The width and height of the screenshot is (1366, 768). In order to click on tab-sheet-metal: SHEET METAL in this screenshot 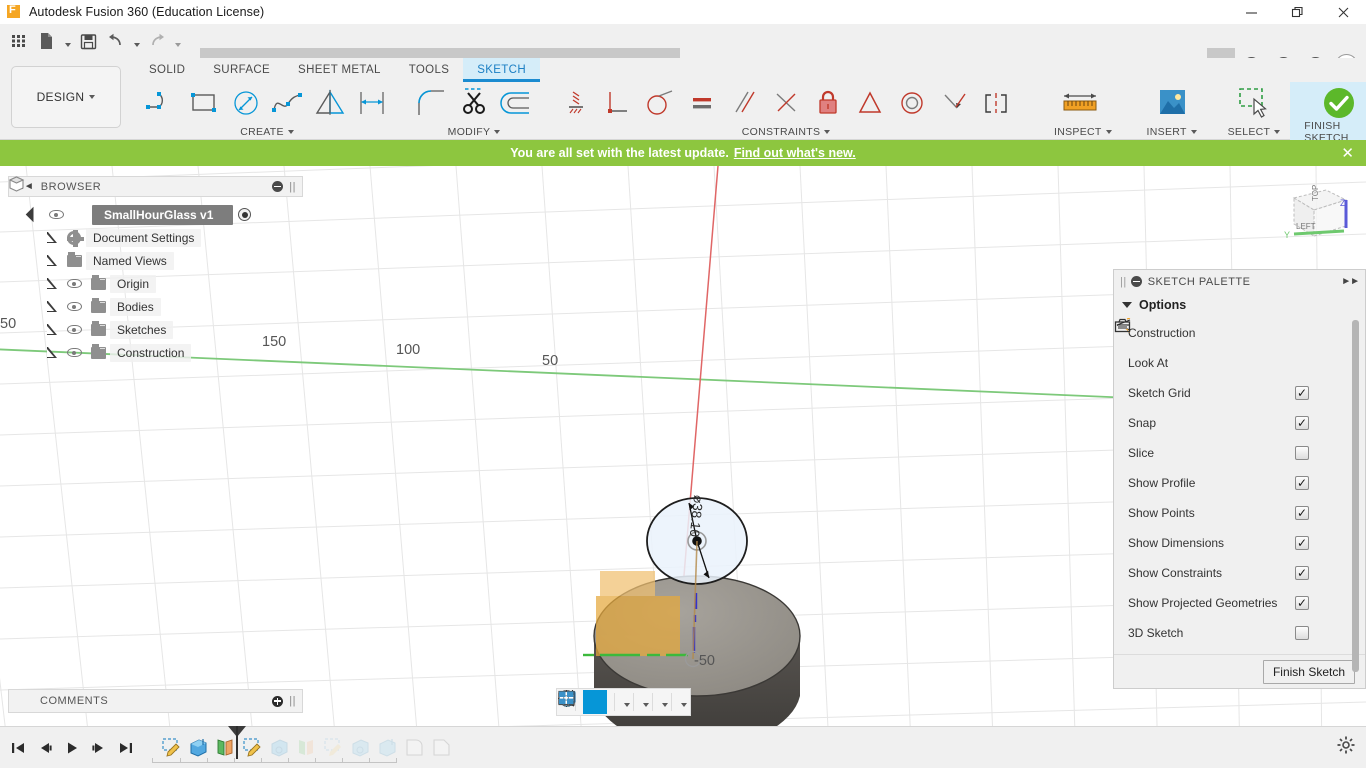, I will do `click(339, 70)`.